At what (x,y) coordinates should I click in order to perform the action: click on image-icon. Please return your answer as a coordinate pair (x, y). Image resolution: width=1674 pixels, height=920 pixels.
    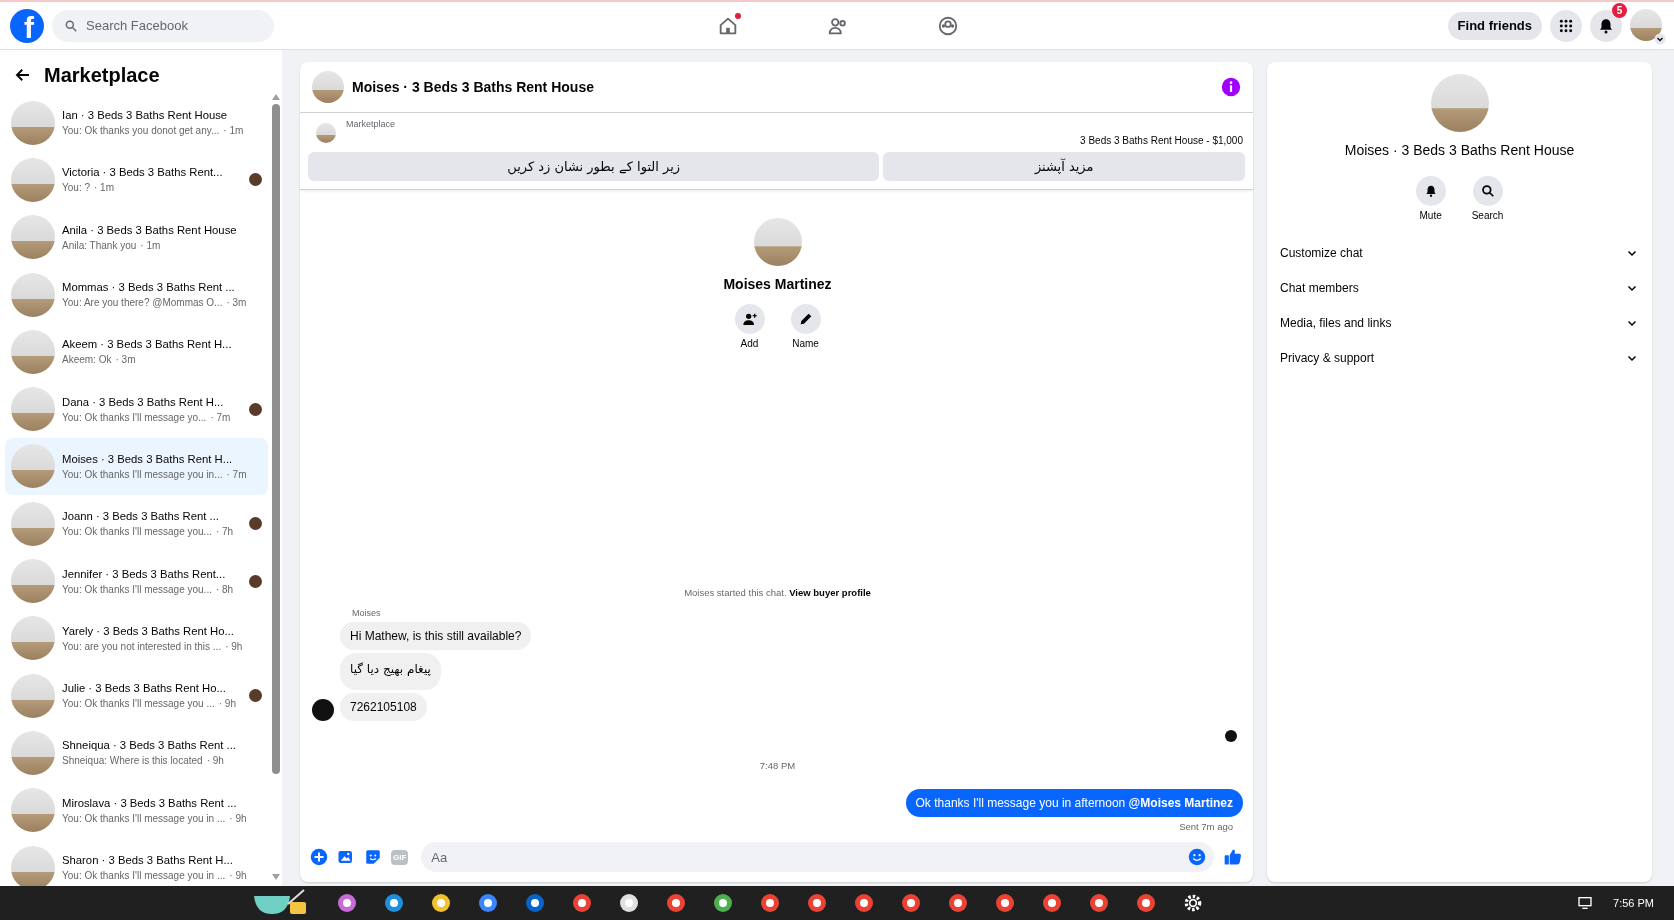
    Looking at the image, I should click on (346, 857).